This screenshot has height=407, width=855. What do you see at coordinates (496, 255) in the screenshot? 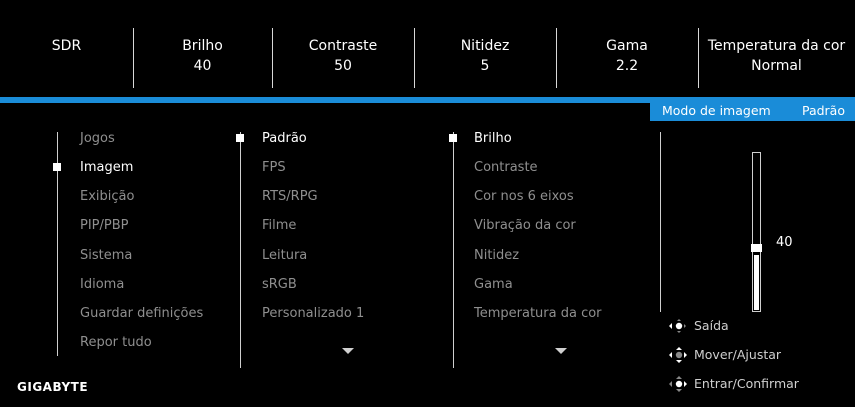
I see `setting-item-sharpness: Nitidez` at bounding box center [496, 255].